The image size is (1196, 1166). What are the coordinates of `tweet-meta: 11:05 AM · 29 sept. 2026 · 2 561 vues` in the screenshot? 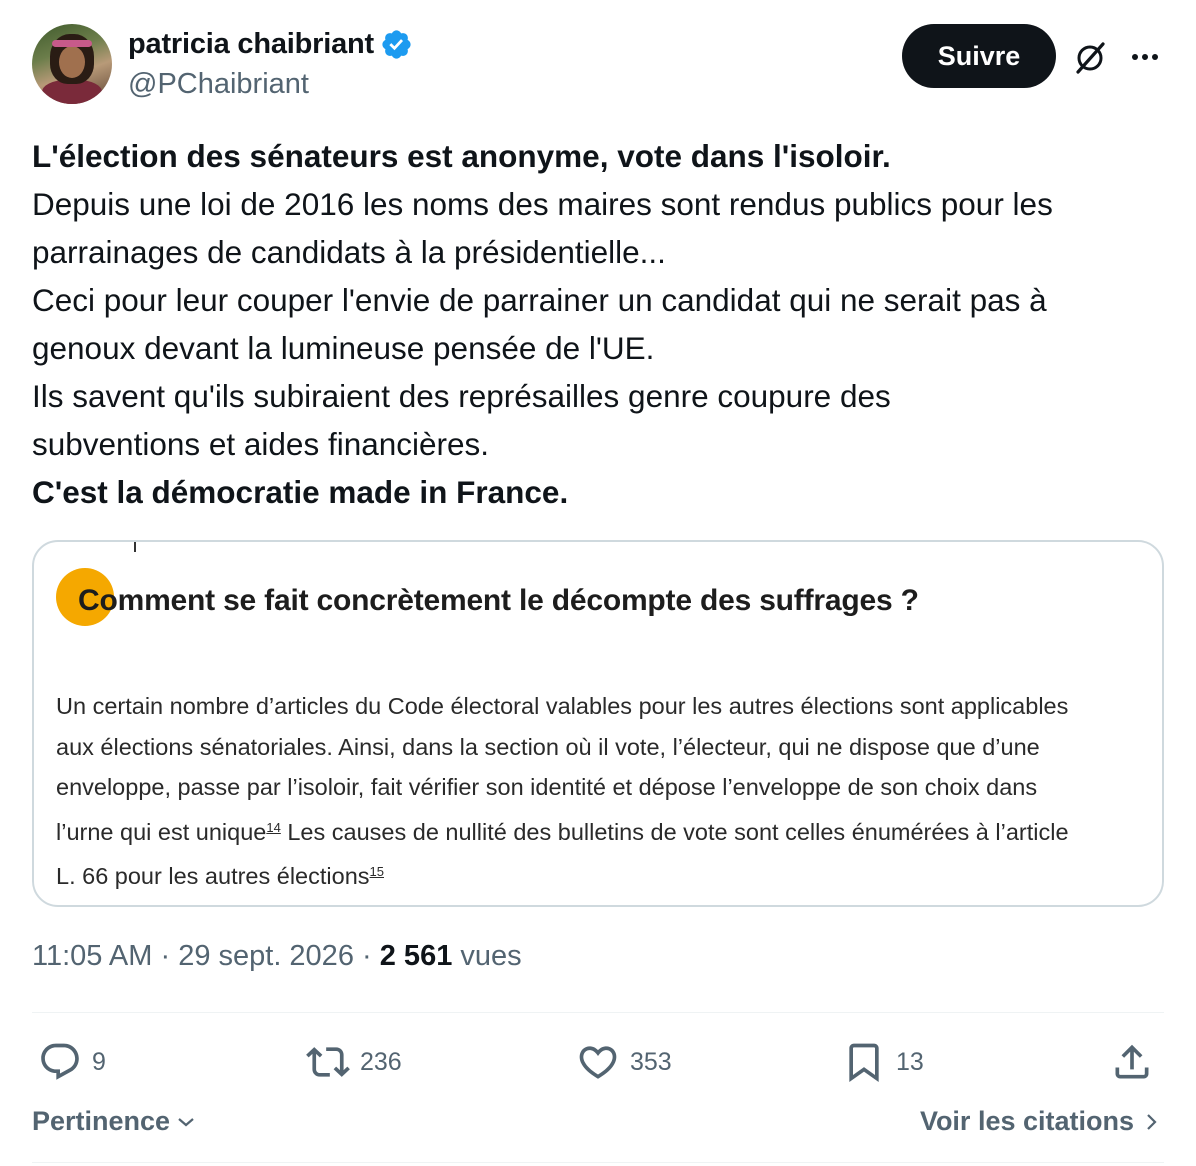 It's located at (277, 956).